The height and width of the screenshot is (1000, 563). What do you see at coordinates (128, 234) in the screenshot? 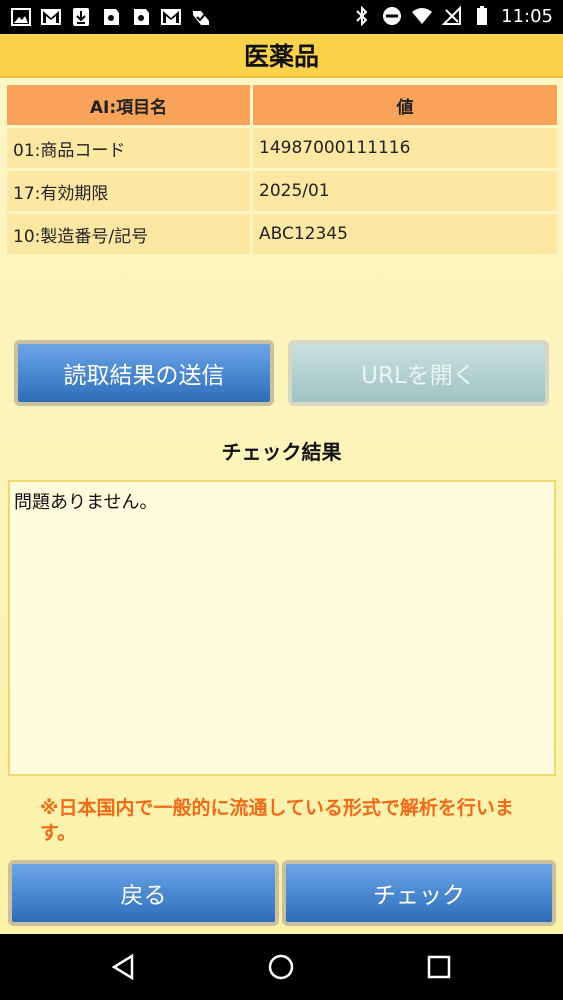
I see `table-cell-item: 10:製造番号/記号` at bounding box center [128, 234].